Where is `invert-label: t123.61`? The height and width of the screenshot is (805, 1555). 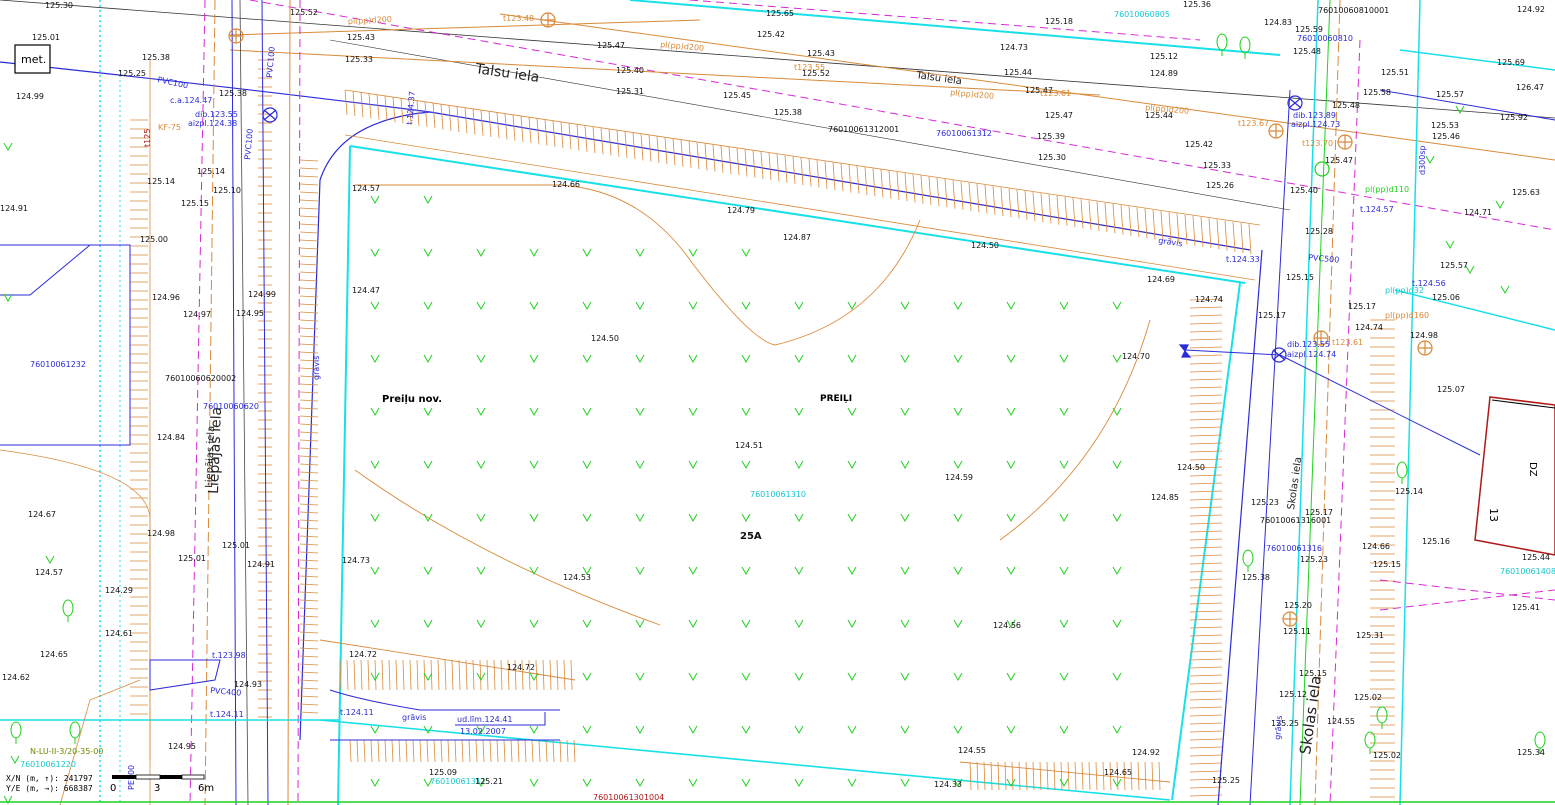
invert-label: t123.61 is located at coordinates (1347, 342).